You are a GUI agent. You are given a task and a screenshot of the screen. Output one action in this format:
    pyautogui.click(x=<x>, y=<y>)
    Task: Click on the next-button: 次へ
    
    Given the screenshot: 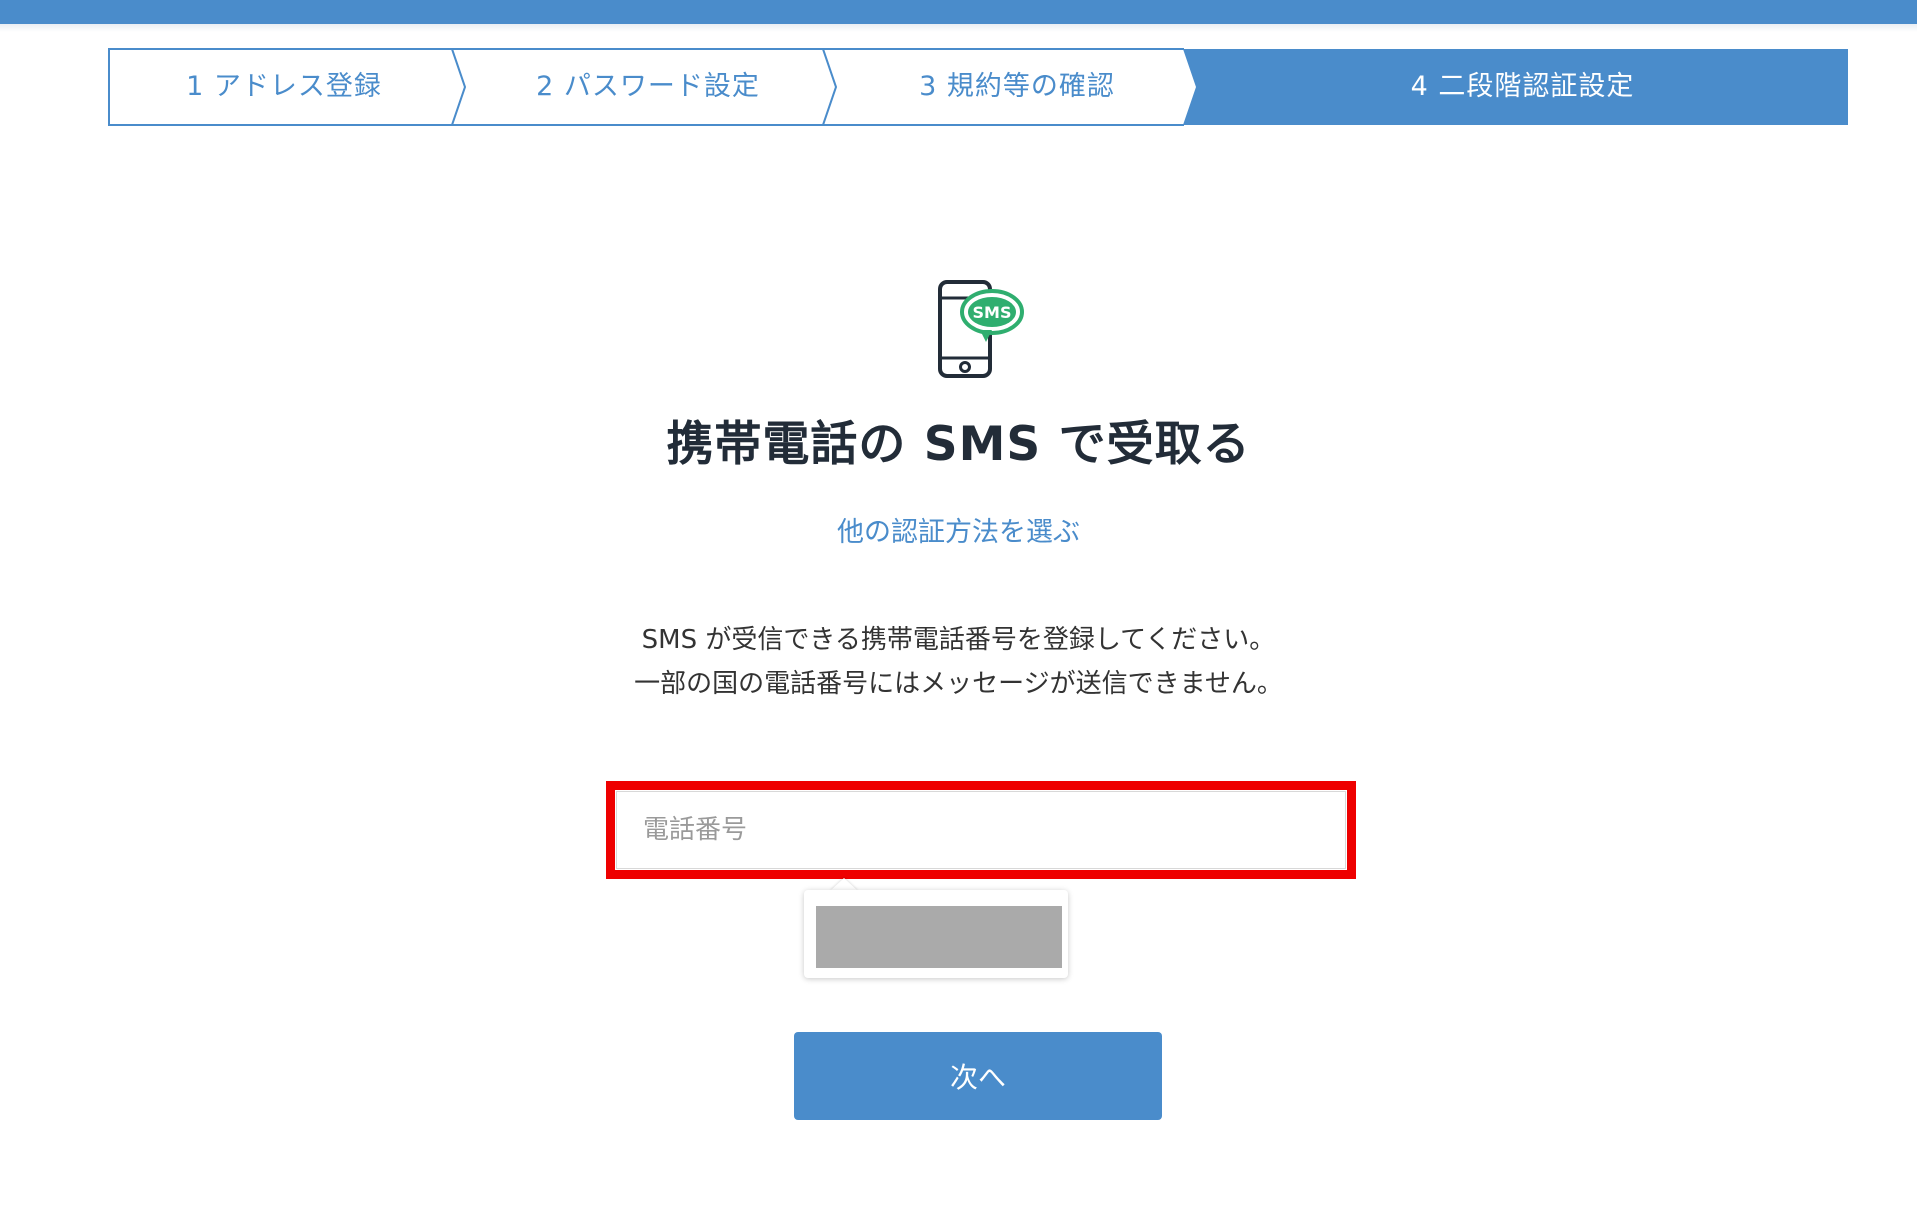 What is the action you would take?
    pyautogui.click(x=978, y=1076)
    